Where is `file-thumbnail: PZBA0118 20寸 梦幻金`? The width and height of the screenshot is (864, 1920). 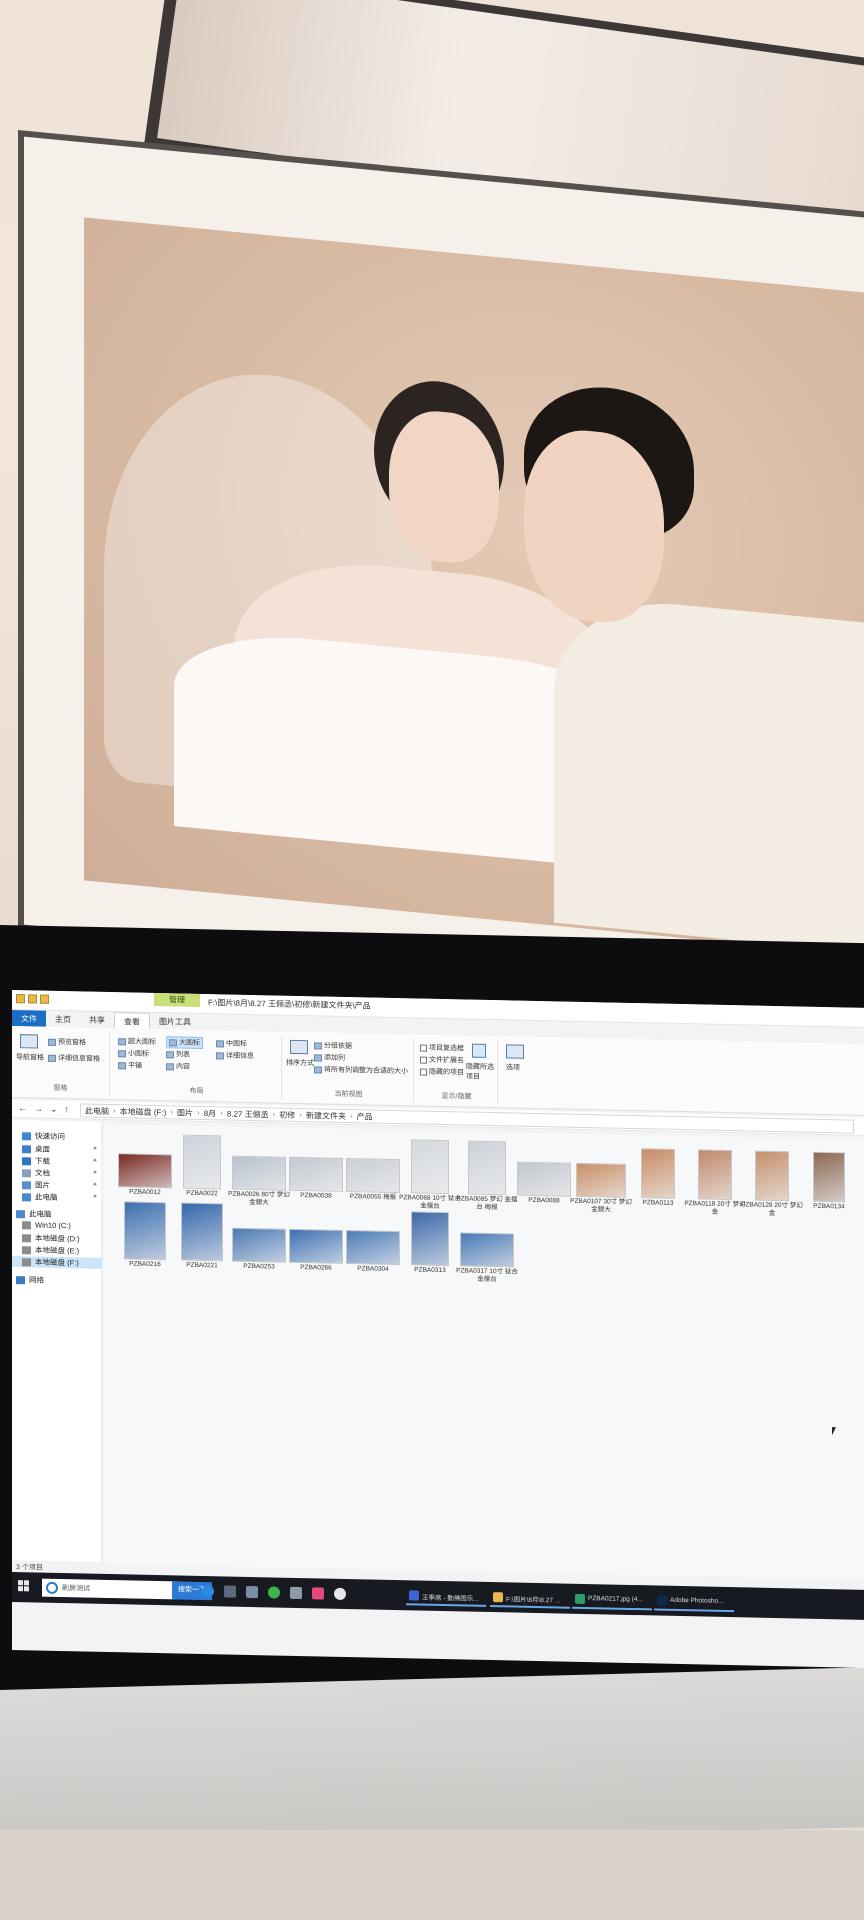
file-thumbnail: PZBA0118 20寸 梦幻金 is located at coordinates (715, 1179).